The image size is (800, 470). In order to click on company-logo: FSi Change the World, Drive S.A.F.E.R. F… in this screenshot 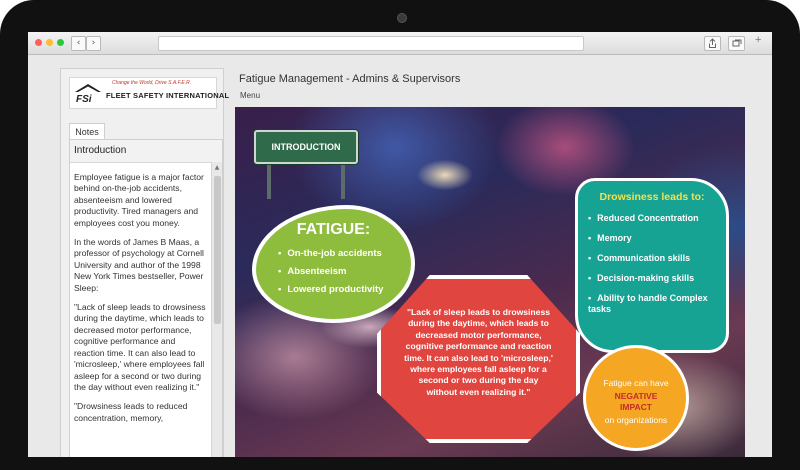, I will do `click(149, 93)`.